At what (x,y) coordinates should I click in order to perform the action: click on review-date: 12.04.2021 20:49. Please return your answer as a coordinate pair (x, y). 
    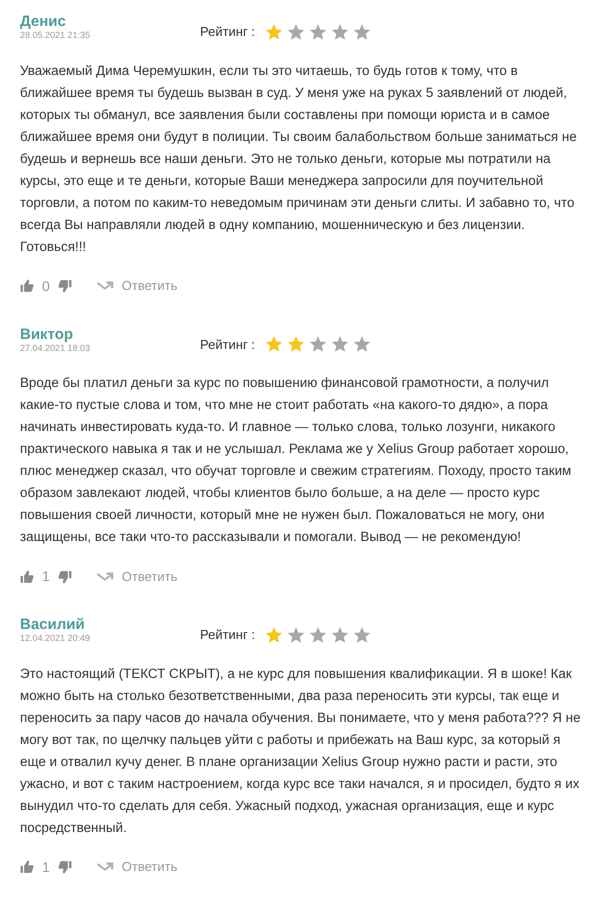
    Looking at the image, I should click on (56, 638).